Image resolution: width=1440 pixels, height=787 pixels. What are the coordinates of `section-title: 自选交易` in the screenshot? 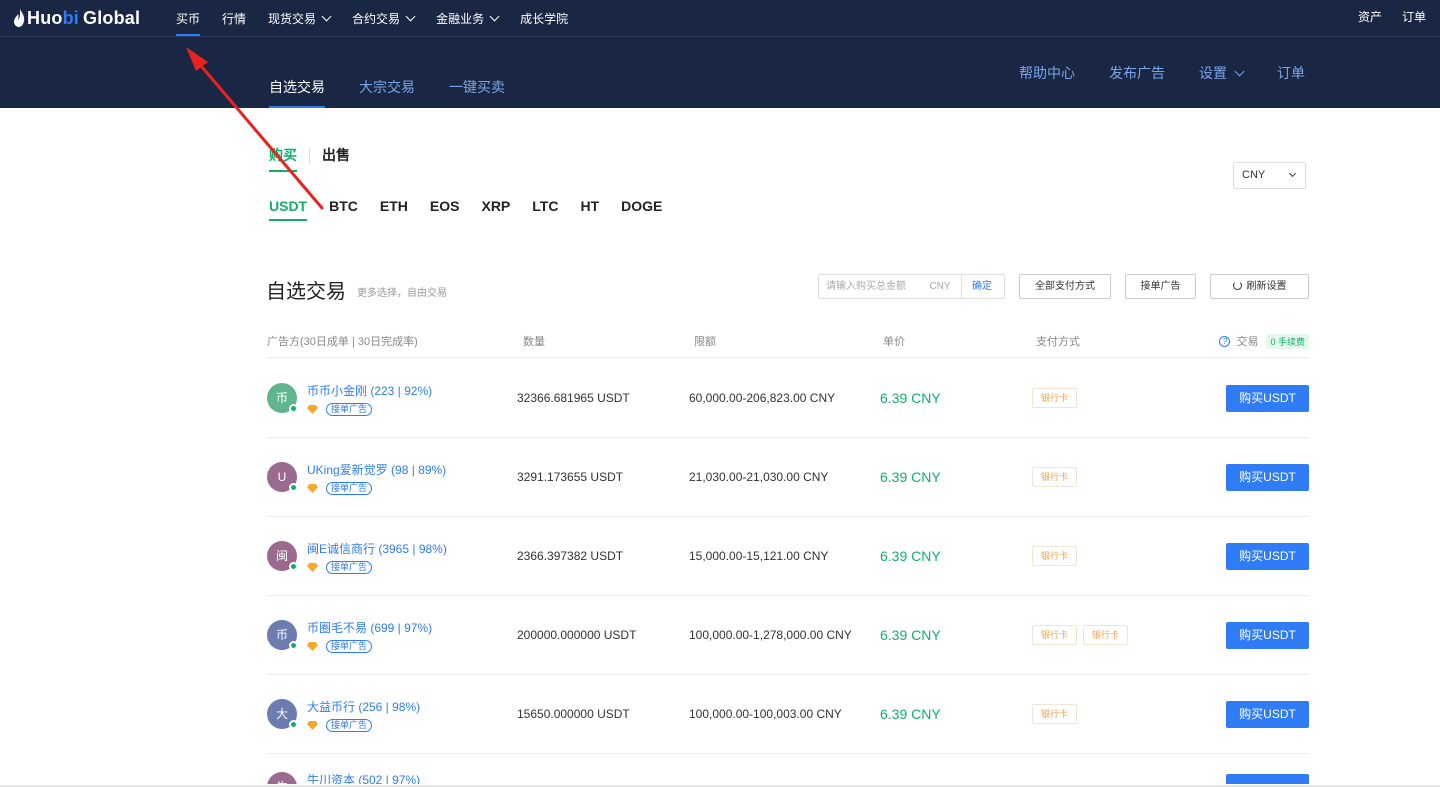 It's located at (306, 292).